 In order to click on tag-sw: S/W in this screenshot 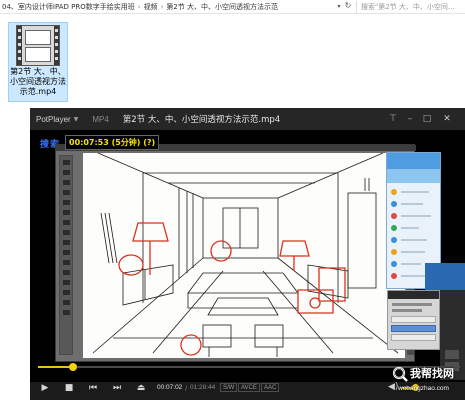, I will do `click(229, 387)`.